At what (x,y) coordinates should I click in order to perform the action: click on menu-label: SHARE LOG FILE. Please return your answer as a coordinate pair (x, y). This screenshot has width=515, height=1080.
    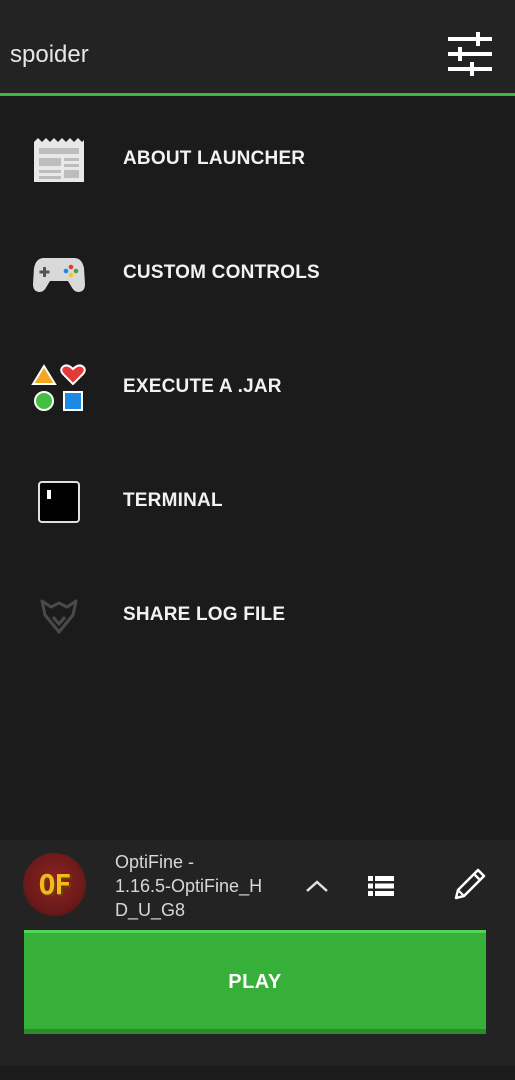
    Looking at the image, I should click on (204, 614).